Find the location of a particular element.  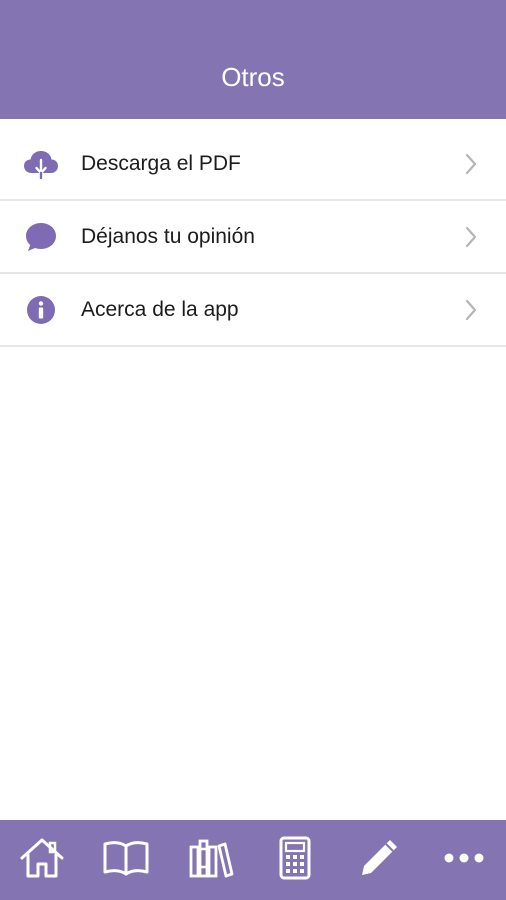

tab-home is located at coordinates (42, 860).